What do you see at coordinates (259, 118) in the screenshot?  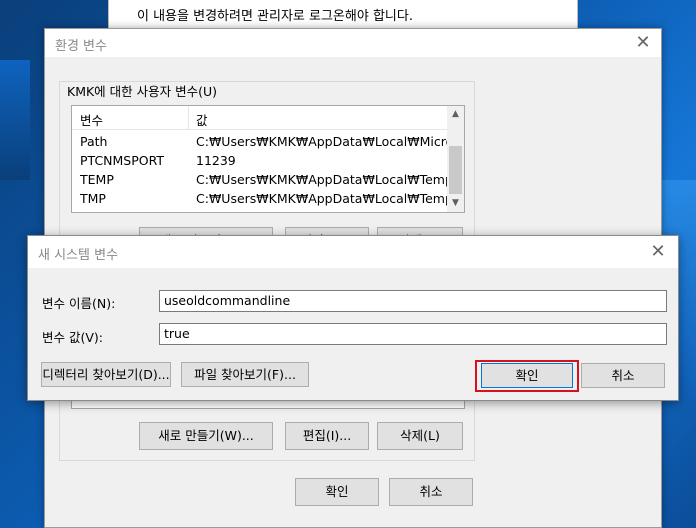 I see `list-header: 변수 값` at bounding box center [259, 118].